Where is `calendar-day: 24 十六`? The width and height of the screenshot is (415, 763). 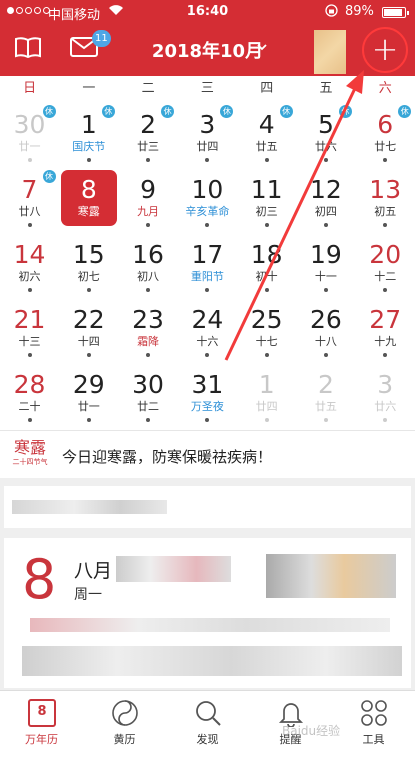
calendar-day: 24 十六 is located at coordinates (207, 329).